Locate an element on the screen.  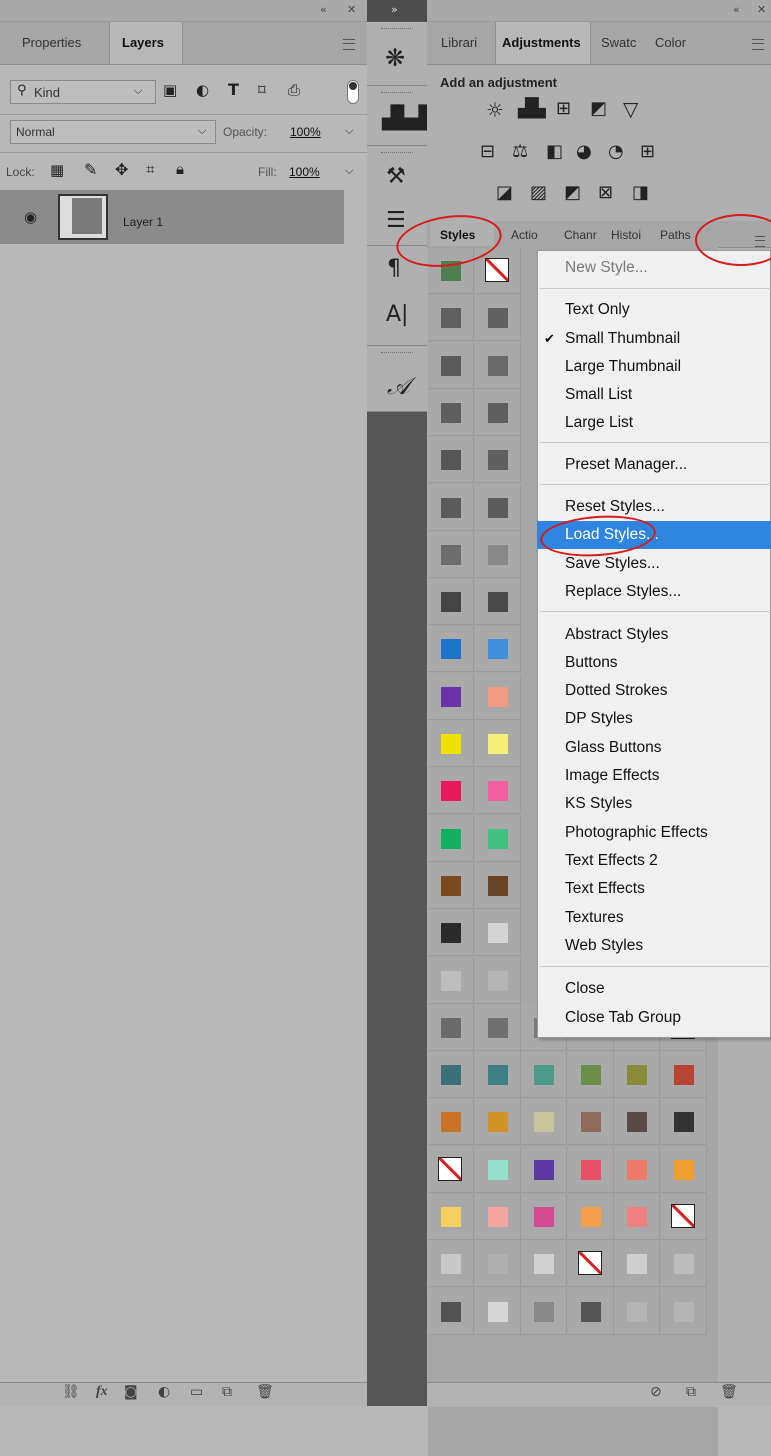
lock-all-icon: 🔒︎ is located at coordinates (180, 169).